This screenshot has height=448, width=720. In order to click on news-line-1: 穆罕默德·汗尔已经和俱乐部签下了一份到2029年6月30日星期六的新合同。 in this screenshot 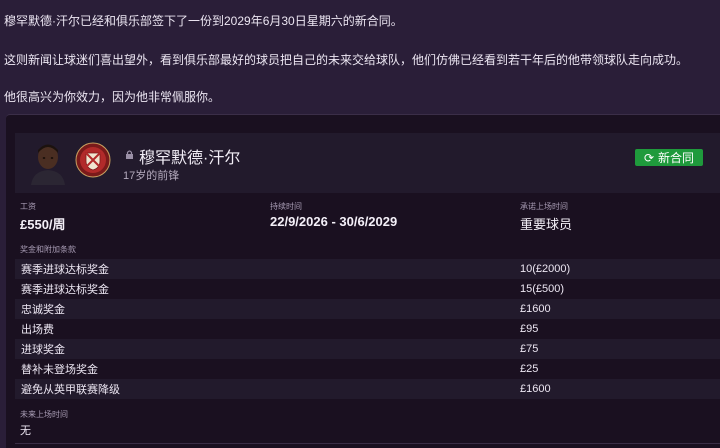, I will do `click(203, 21)`.